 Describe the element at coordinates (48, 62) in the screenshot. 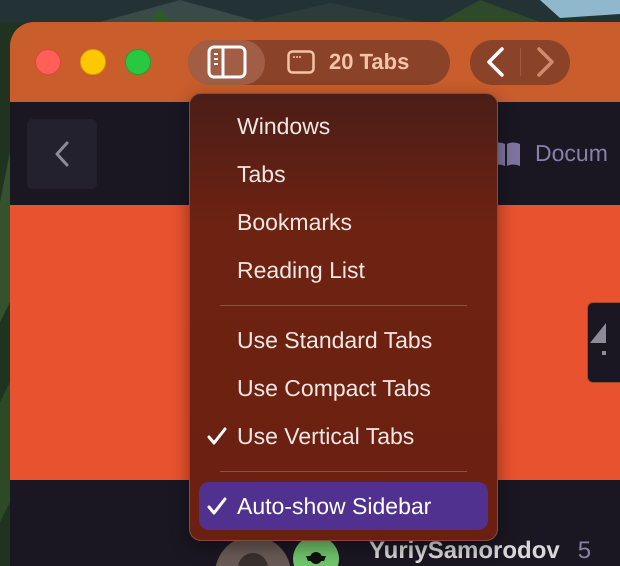

I see `close-button` at that location.